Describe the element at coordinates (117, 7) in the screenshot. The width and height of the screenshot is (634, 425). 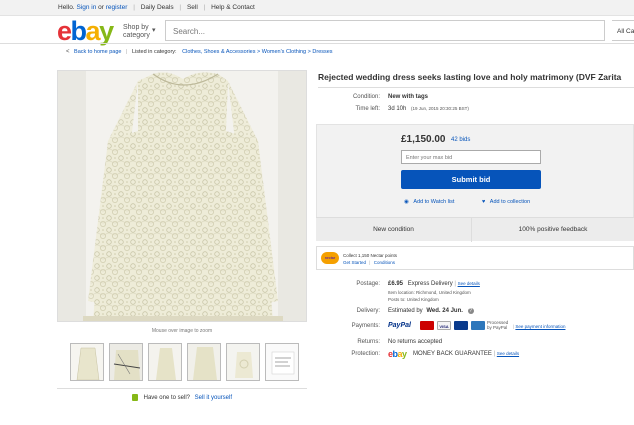
I see `register-link: register` at that location.